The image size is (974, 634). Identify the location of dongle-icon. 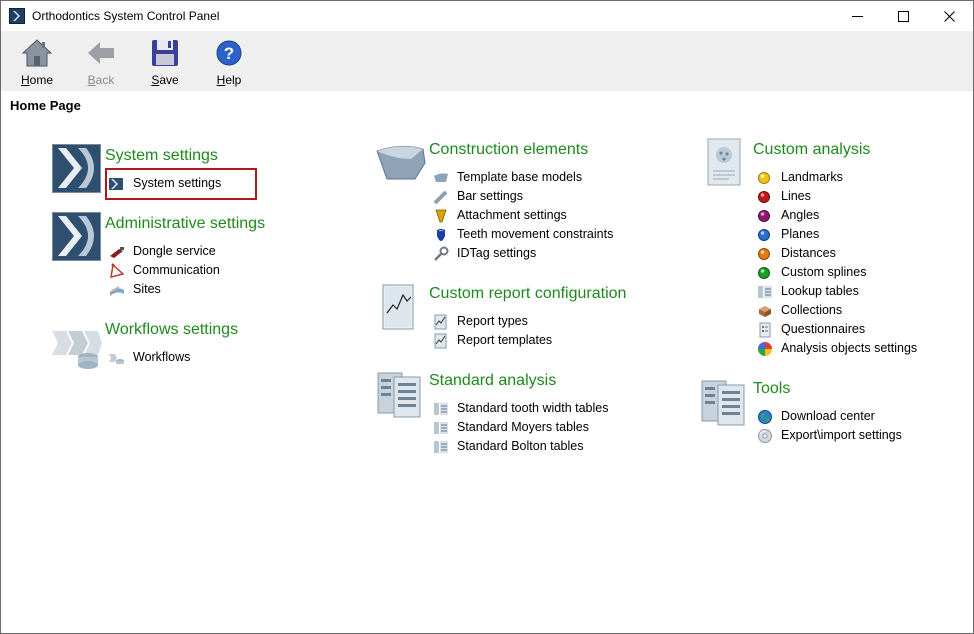
(117, 252).